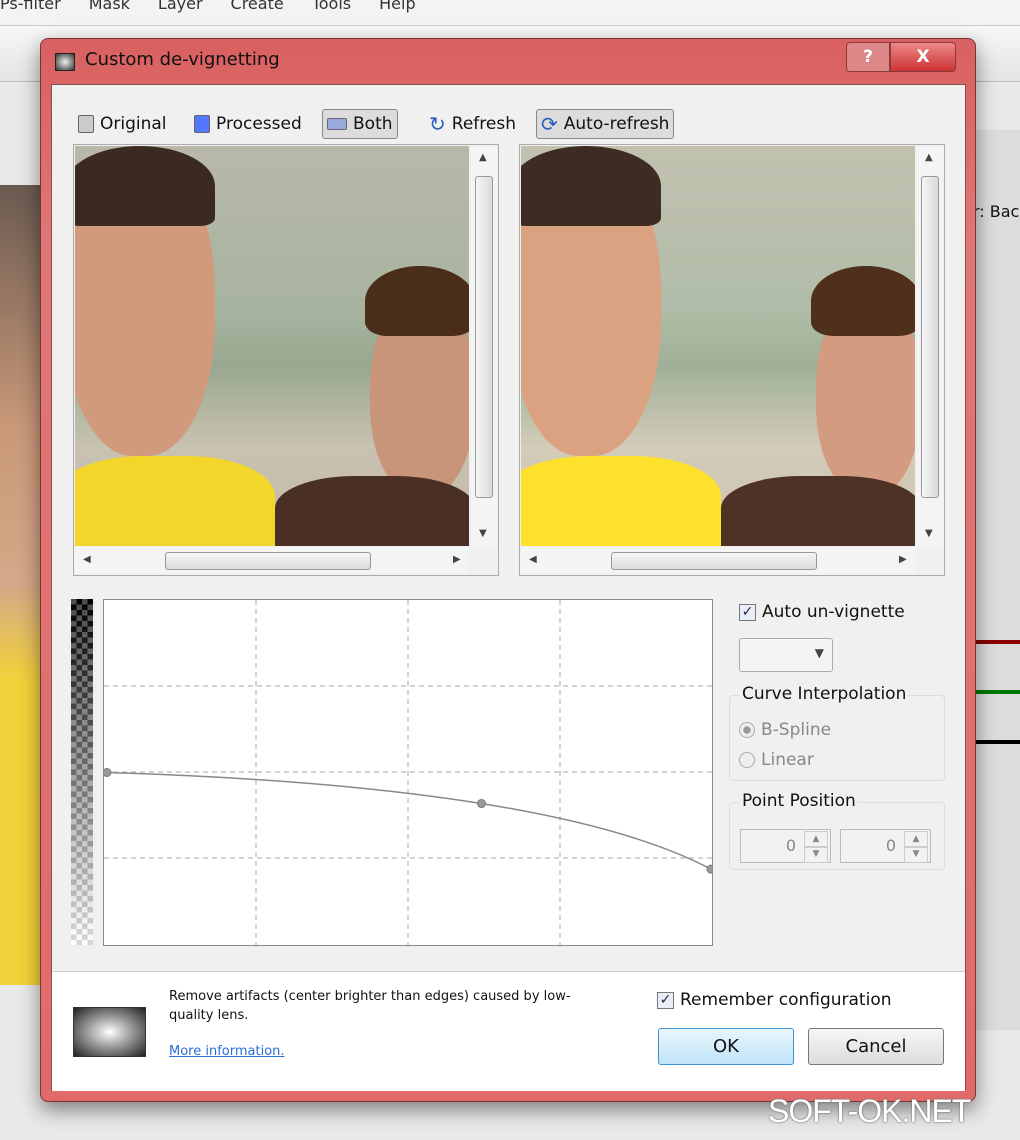 The width and height of the screenshot is (1020, 1140). What do you see at coordinates (824, 694) in the screenshot?
I see `group-title: Curve Interpolation` at bounding box center [824, 694].